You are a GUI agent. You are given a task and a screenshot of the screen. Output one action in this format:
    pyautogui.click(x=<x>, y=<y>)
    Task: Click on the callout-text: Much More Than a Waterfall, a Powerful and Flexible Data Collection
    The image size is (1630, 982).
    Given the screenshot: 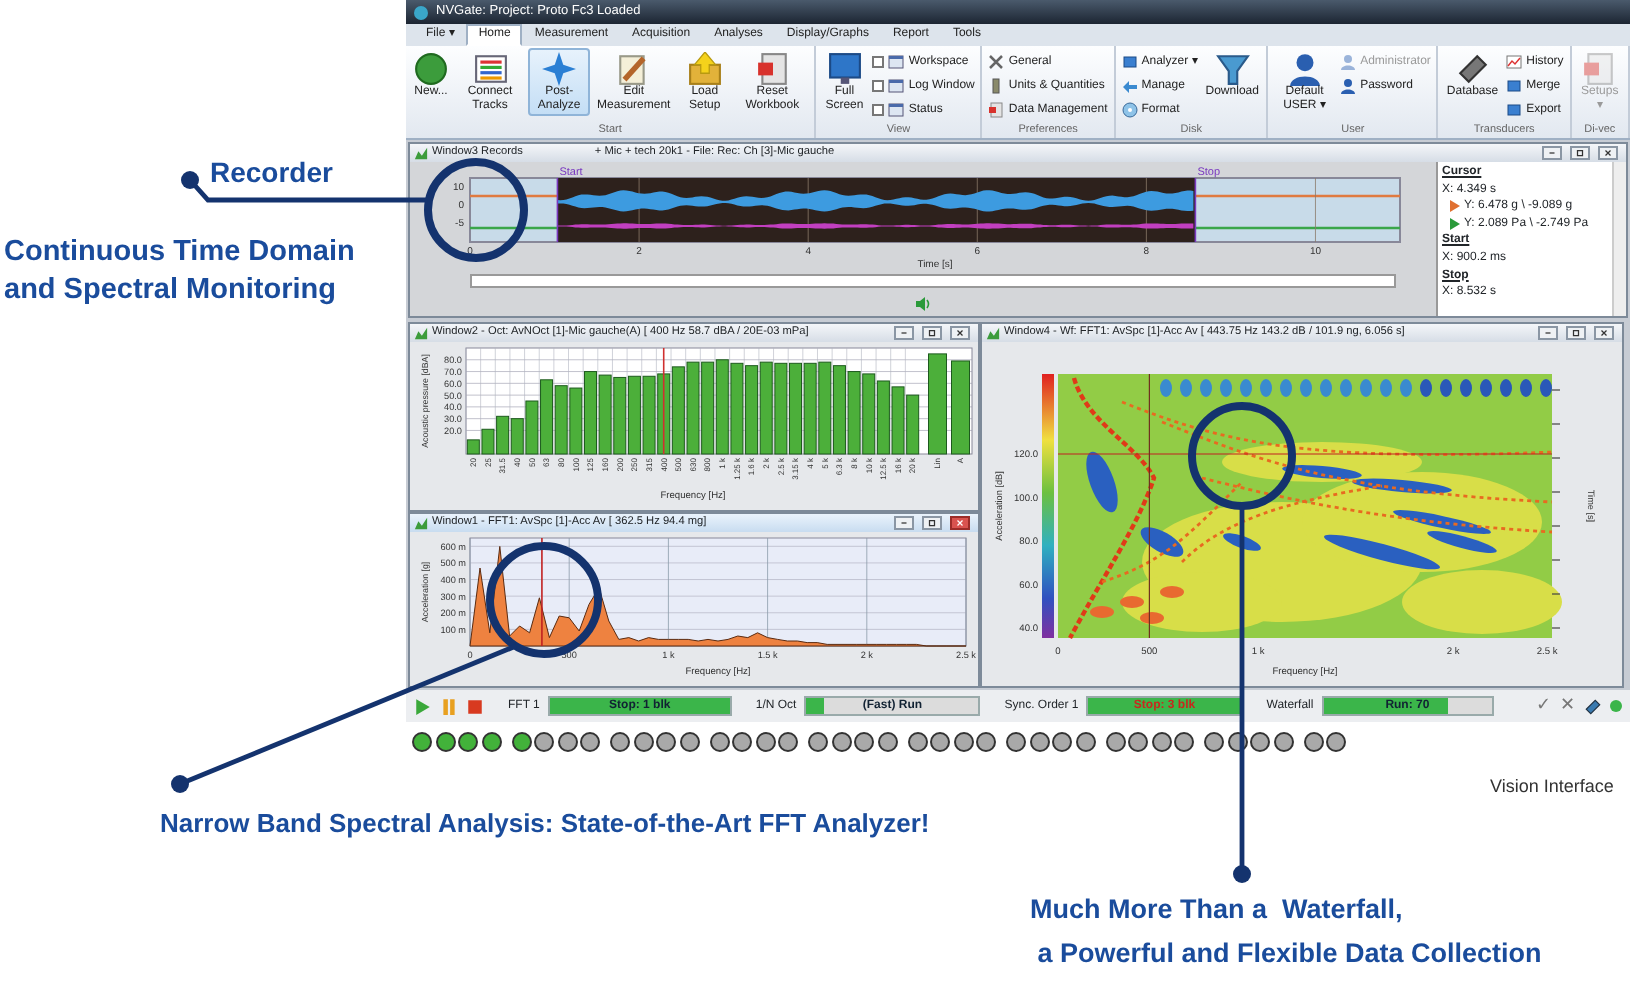 What is the action you would take?
    pyautogui.click(x=1286, y=932)
    